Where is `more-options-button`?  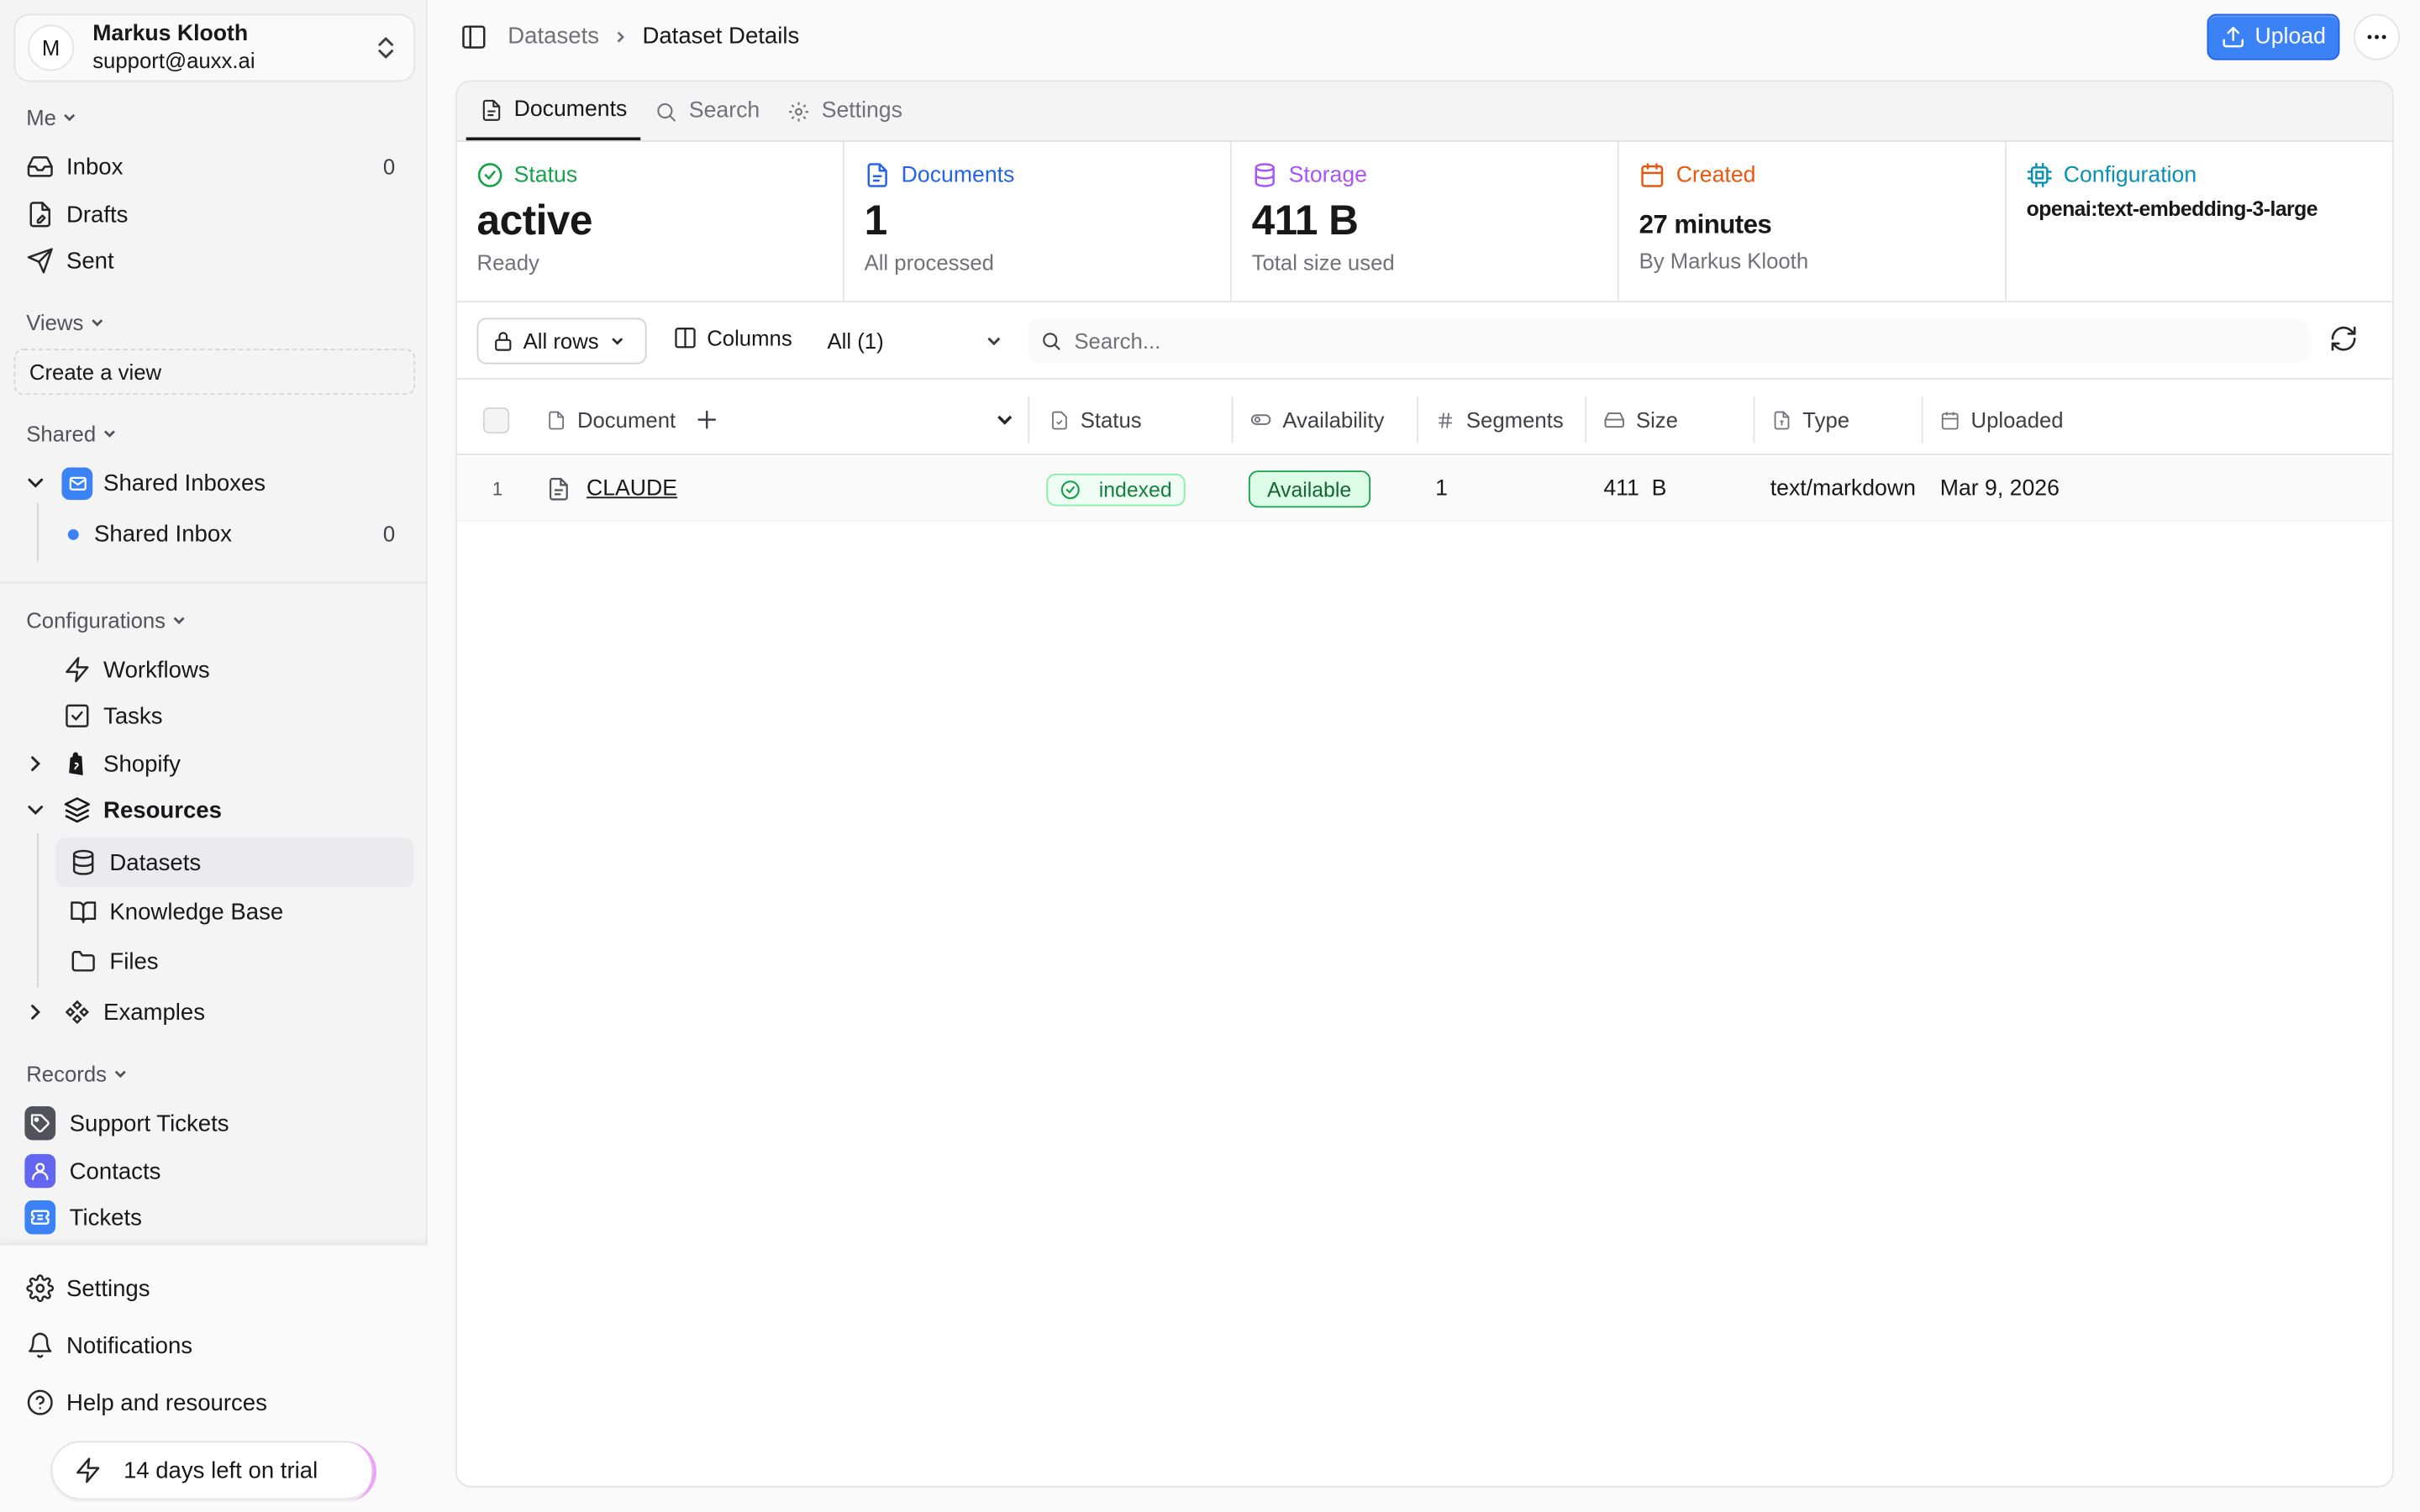 more-options-button is located at coordinates (2377, 36).